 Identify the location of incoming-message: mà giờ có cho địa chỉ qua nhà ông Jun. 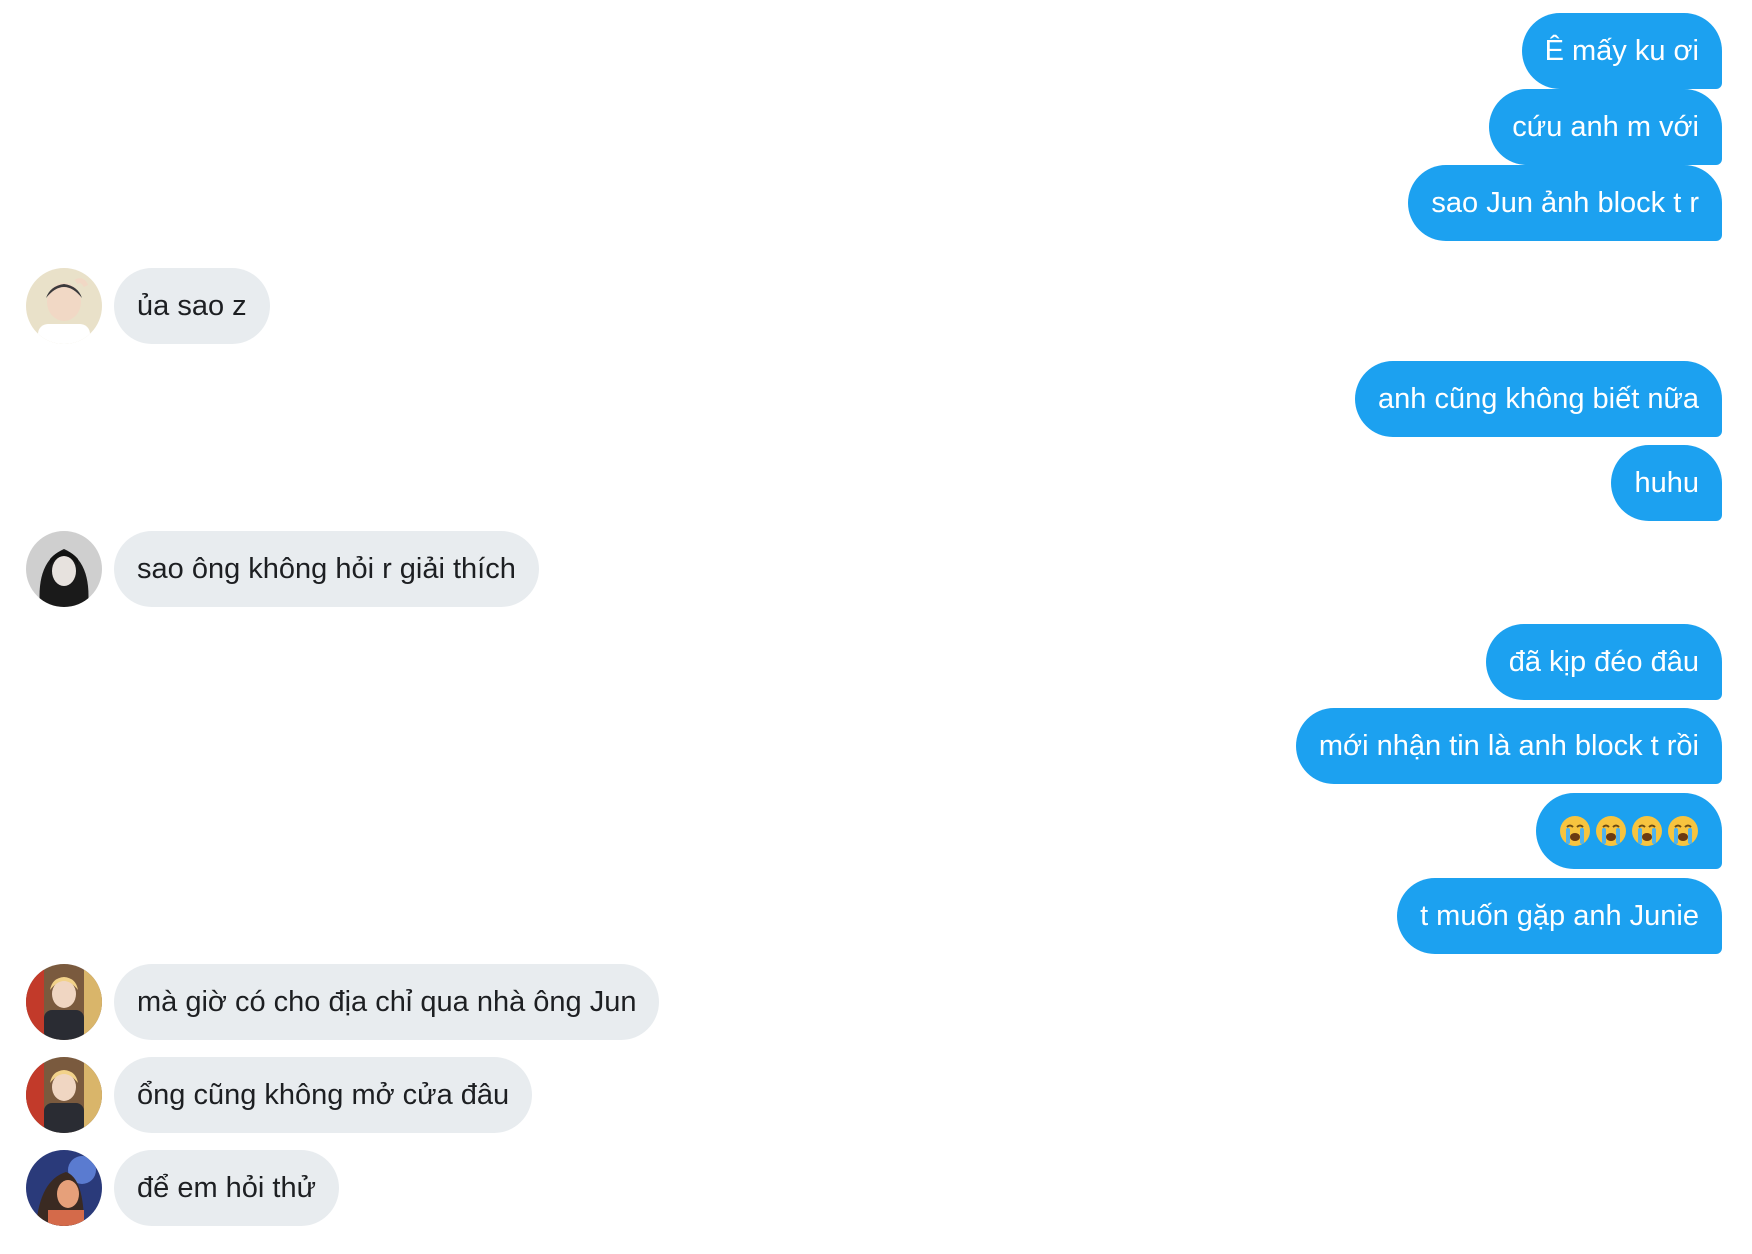
(343, 1002).